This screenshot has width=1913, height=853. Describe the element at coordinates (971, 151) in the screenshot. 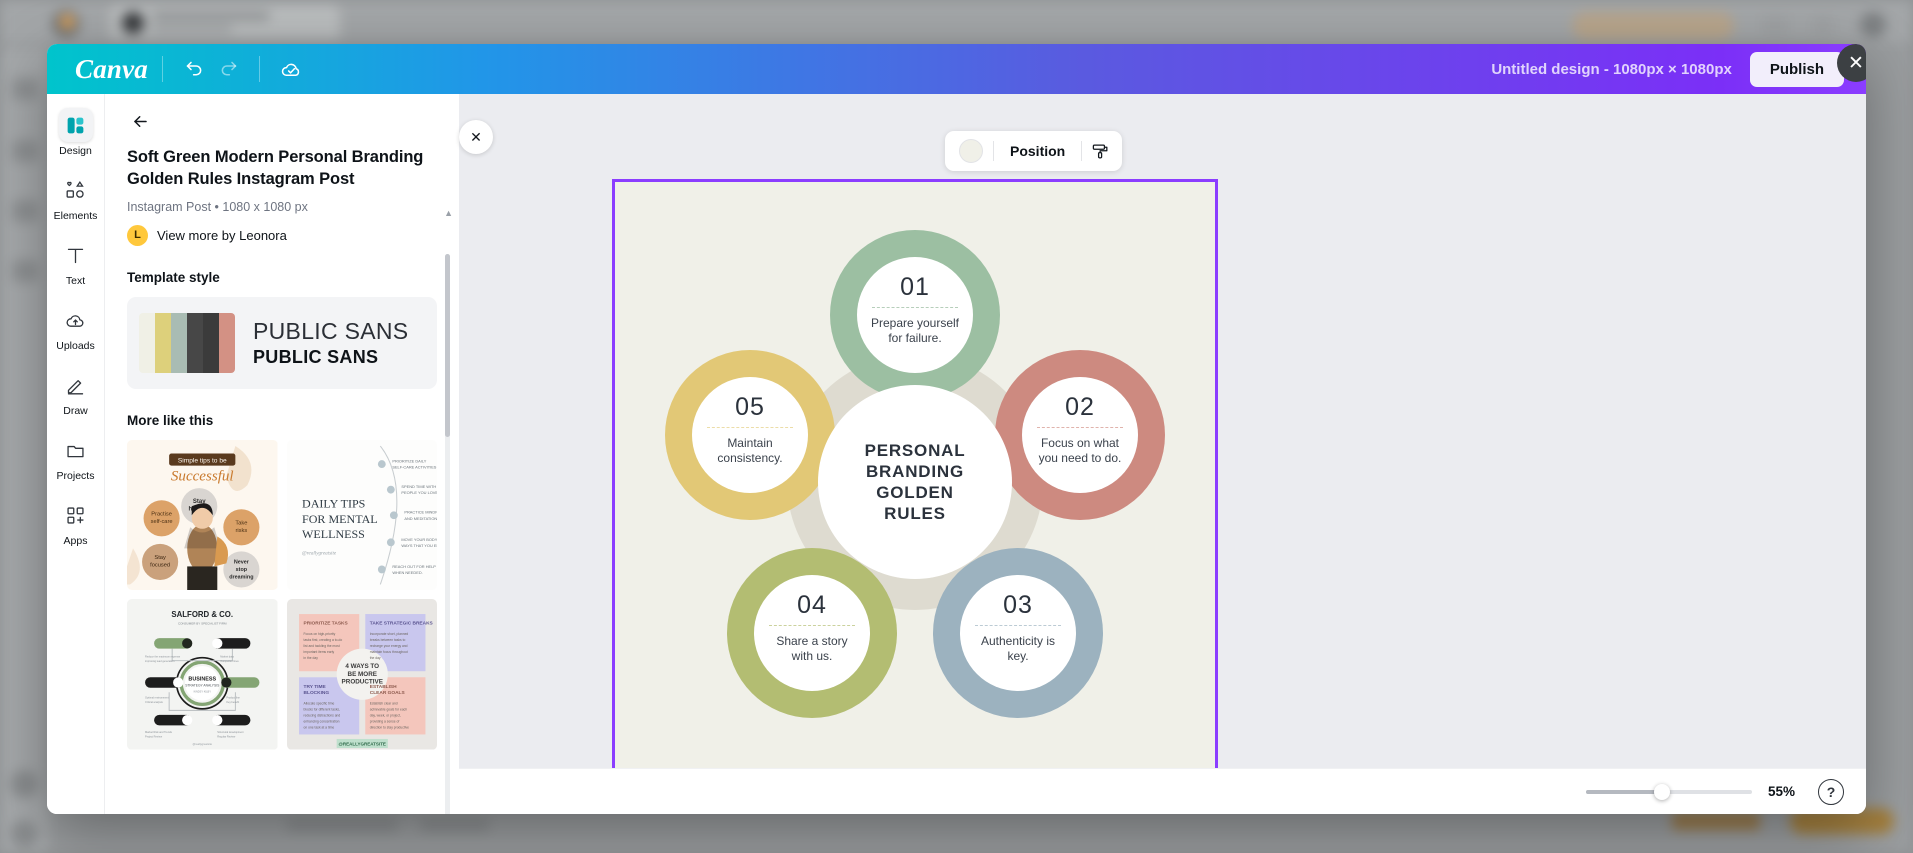

I see `color-picker-button` at that location.